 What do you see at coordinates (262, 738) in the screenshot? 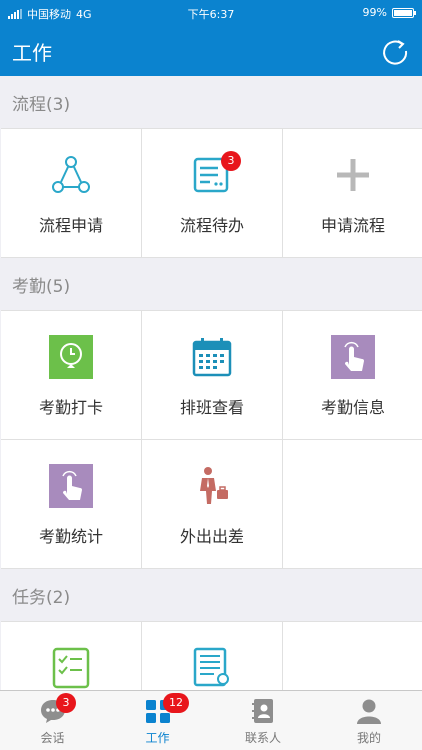
I see `tab-label: 联系人` at bounding box center [262, 738].